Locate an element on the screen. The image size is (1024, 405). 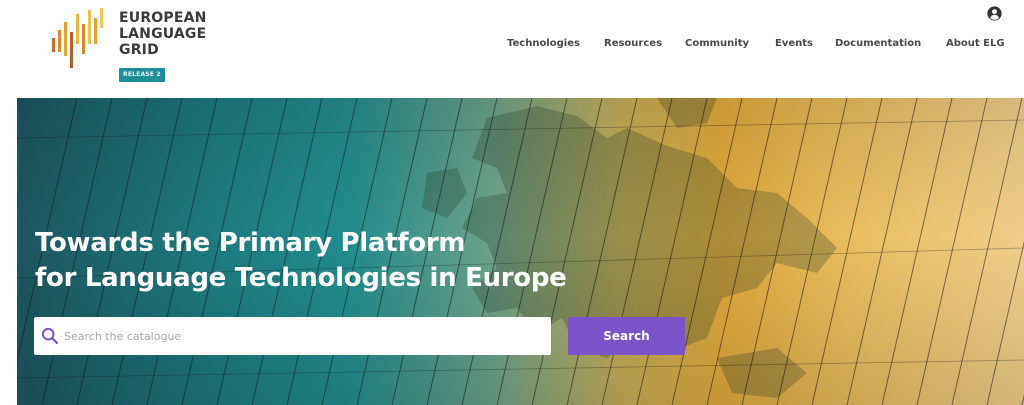
nav-technologies: Technologies is located at coordinates (543, 43).